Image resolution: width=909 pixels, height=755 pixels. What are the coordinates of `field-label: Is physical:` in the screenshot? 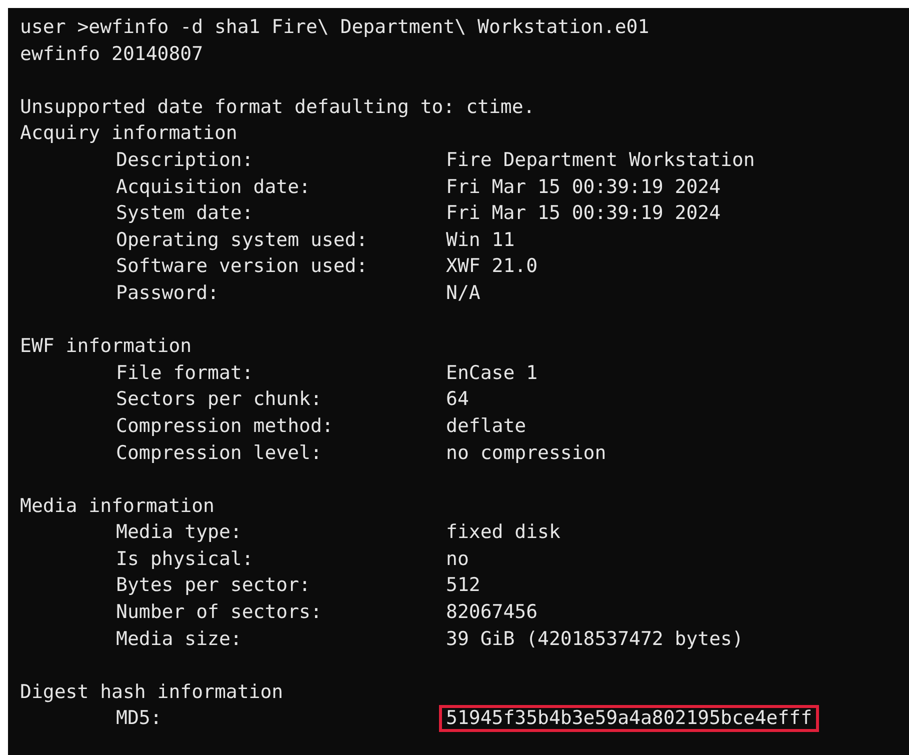 It's located at (185, 559).